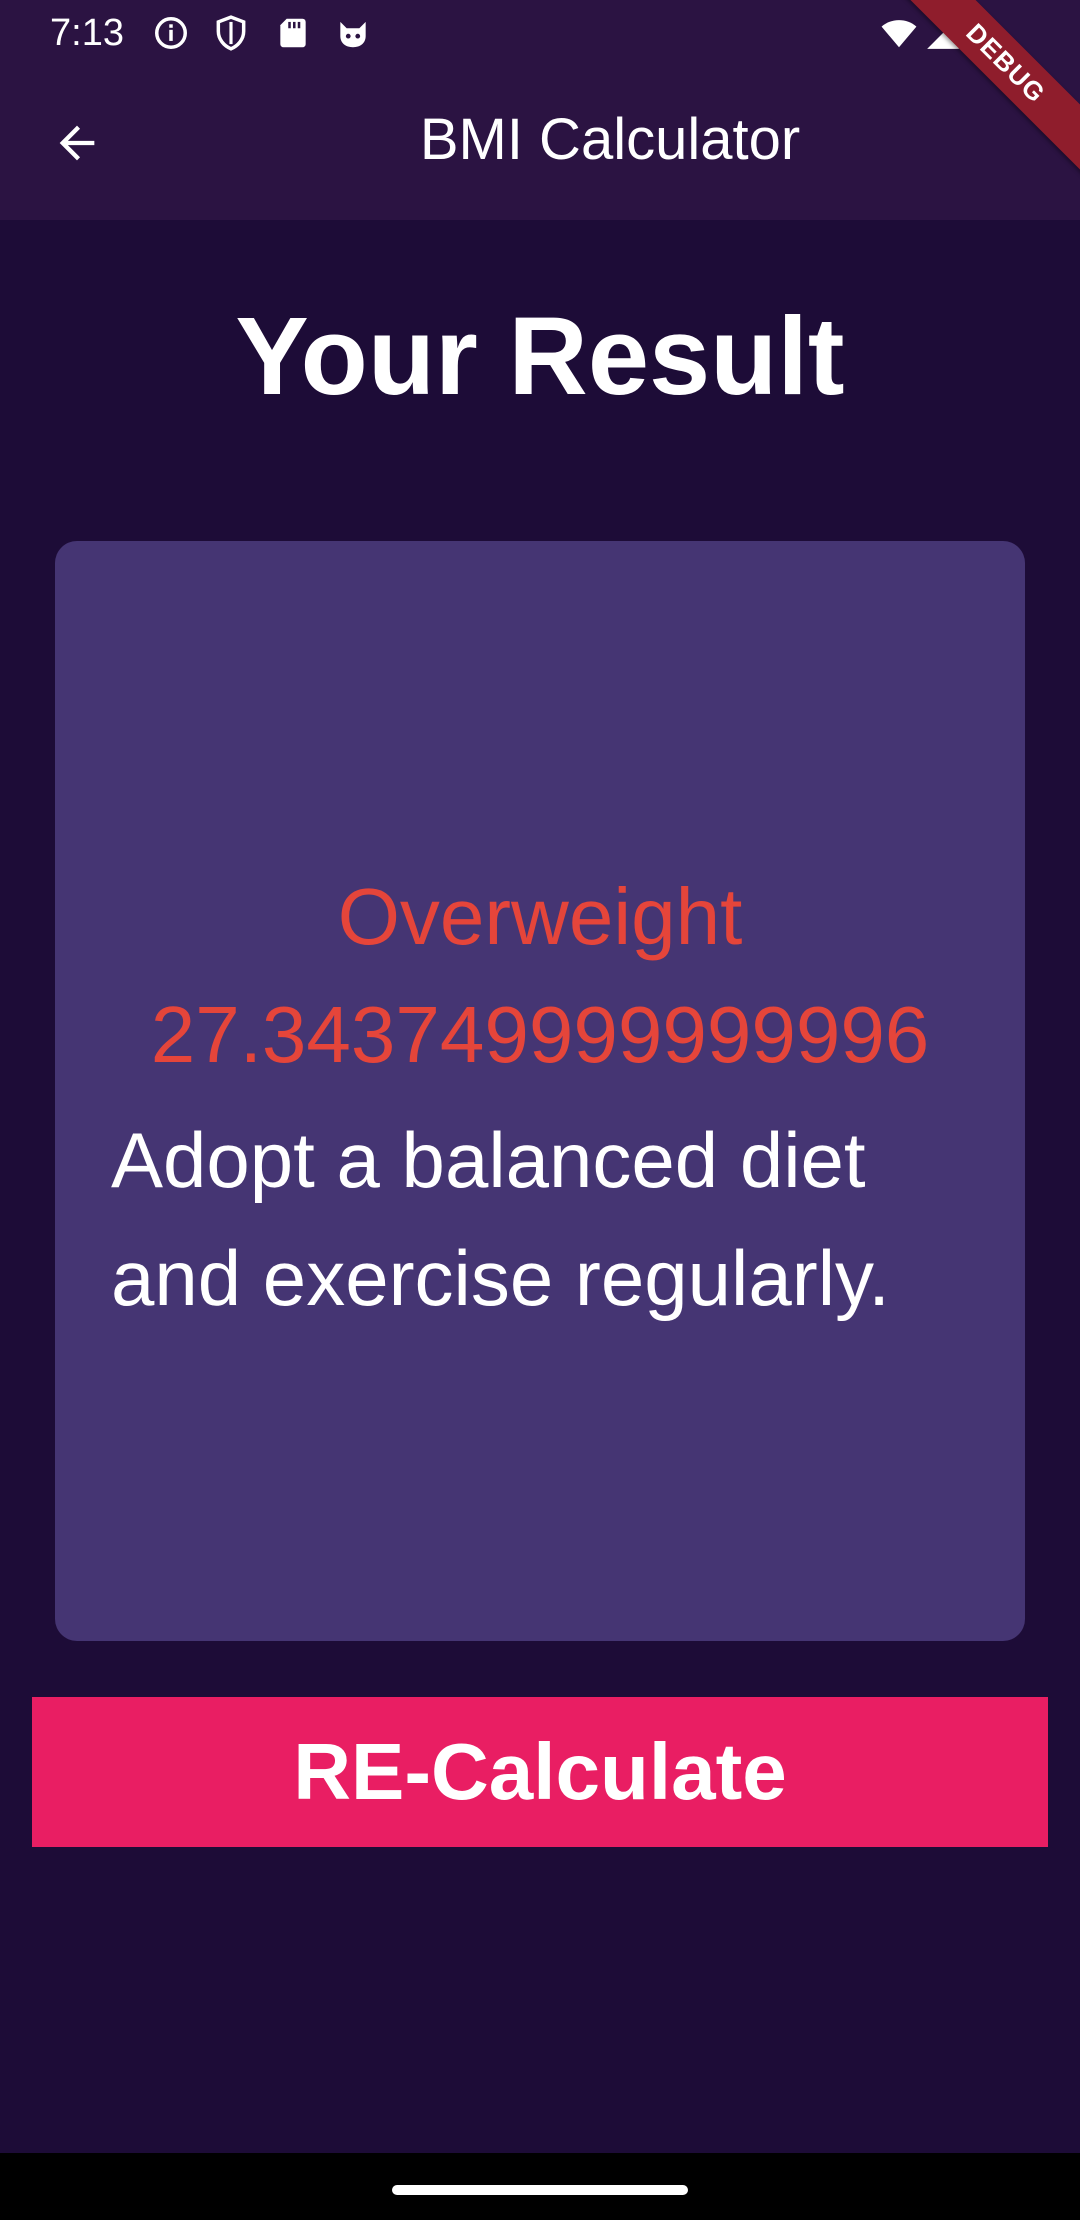 Image resolution: width=1080 pixels, height=2220 pixels. What do you see at coordinates (87, 33) in the screenshot?
I see `status-time: 7:13` at bounding box center [87, 33].